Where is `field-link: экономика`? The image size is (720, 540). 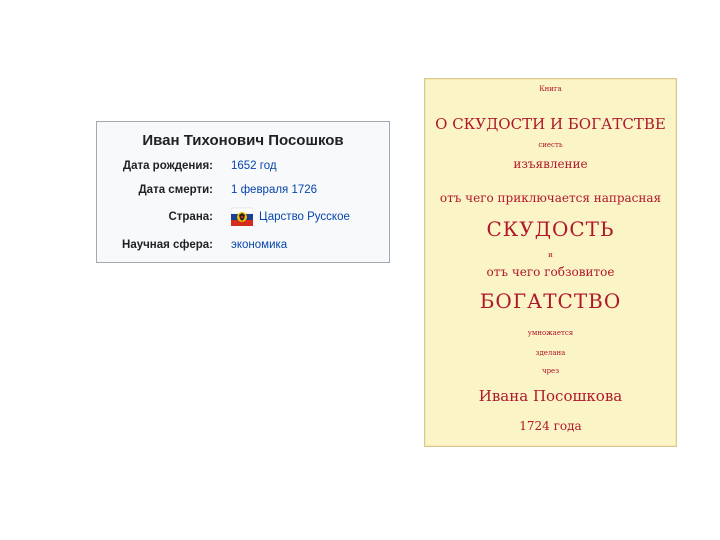
field-link: экономика is located at coordinates (259, 245).